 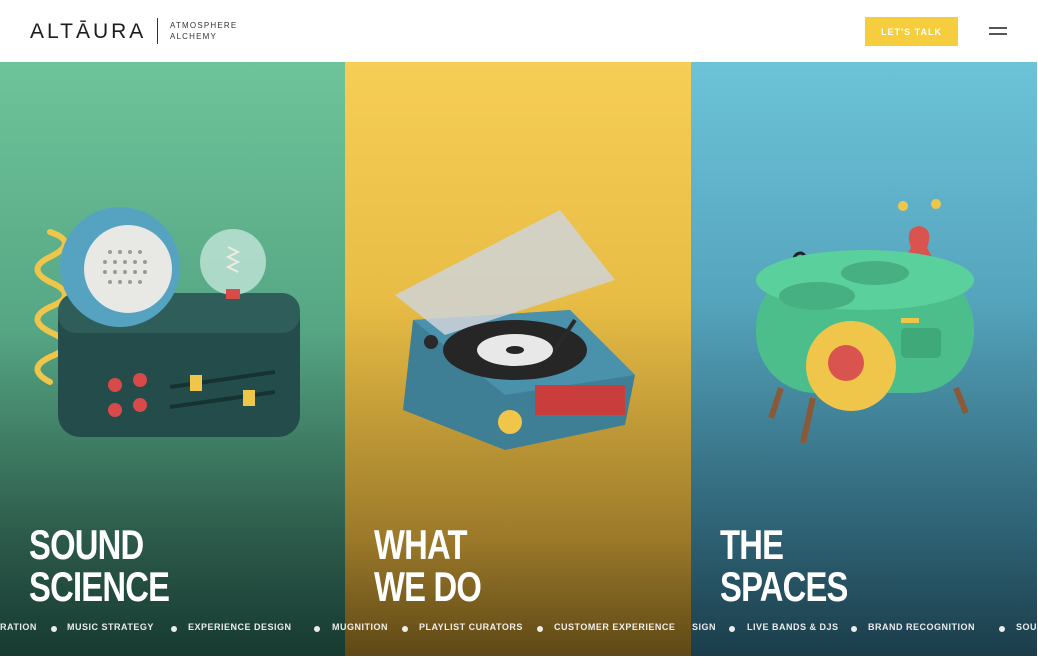 What do you see at coordinates (784, 586) in the screenshot?
I see `title-line: SPACES` at bounding box center [784, 586].